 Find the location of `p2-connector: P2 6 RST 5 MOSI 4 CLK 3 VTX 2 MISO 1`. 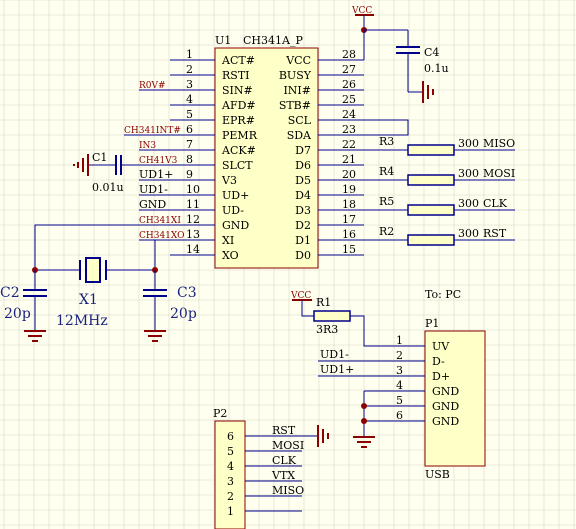

p2-connector: P2 6 RST 5 MOSI 4 CLK 3 VTX 2 MISO 1 is located at coordinates (258, 468).